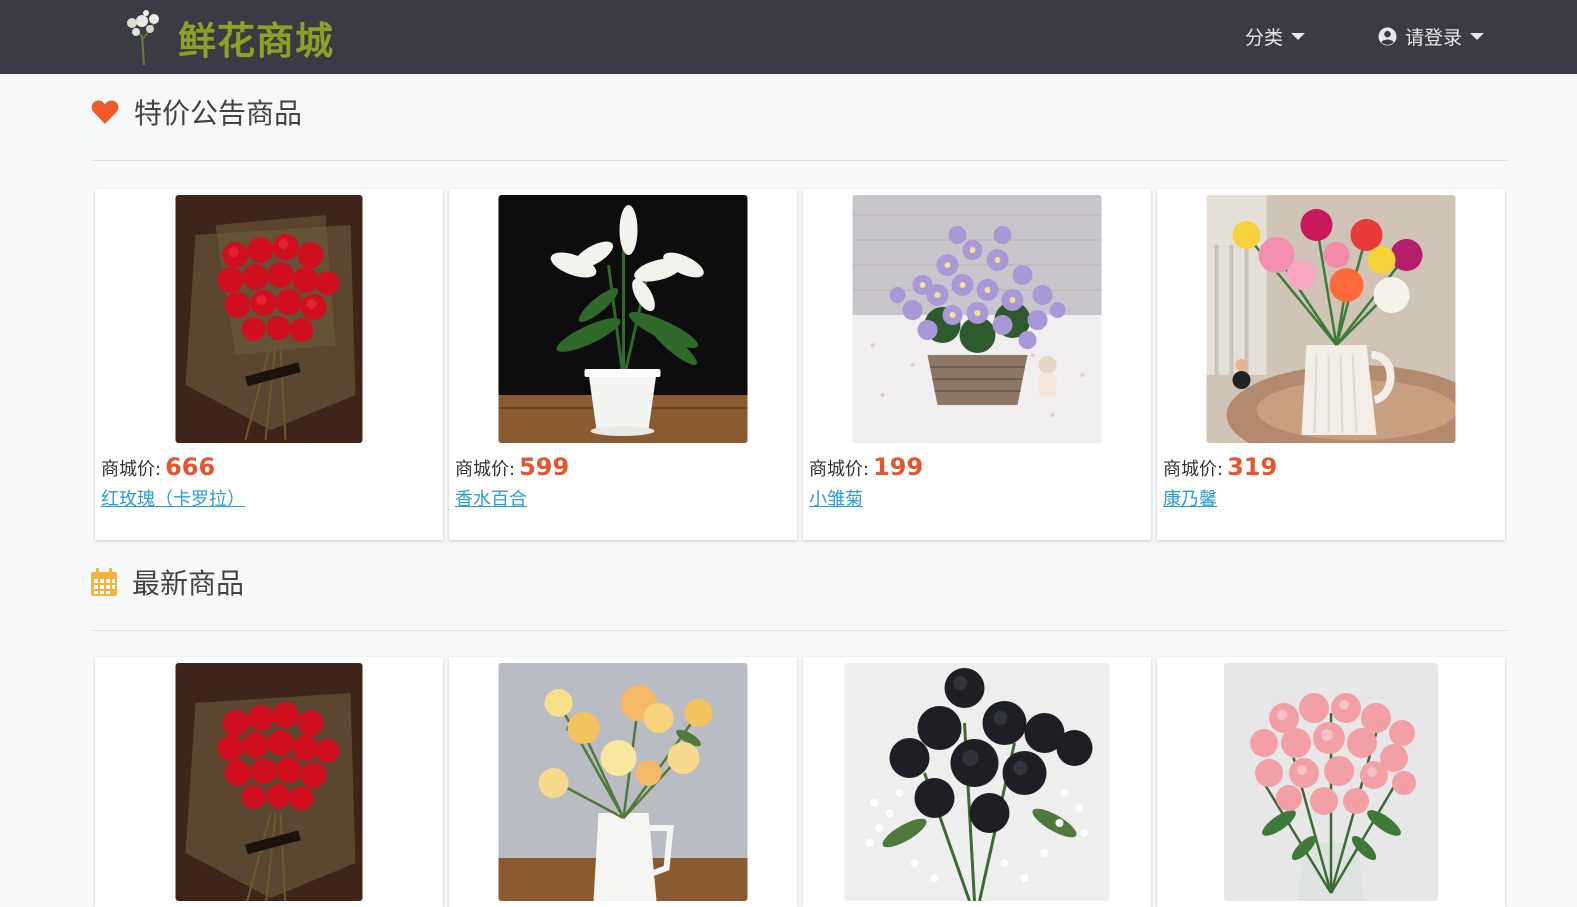 The height and width of the screenshot is (907, 1577). I want to click on login-label: 请登录, so click(1434, 37).